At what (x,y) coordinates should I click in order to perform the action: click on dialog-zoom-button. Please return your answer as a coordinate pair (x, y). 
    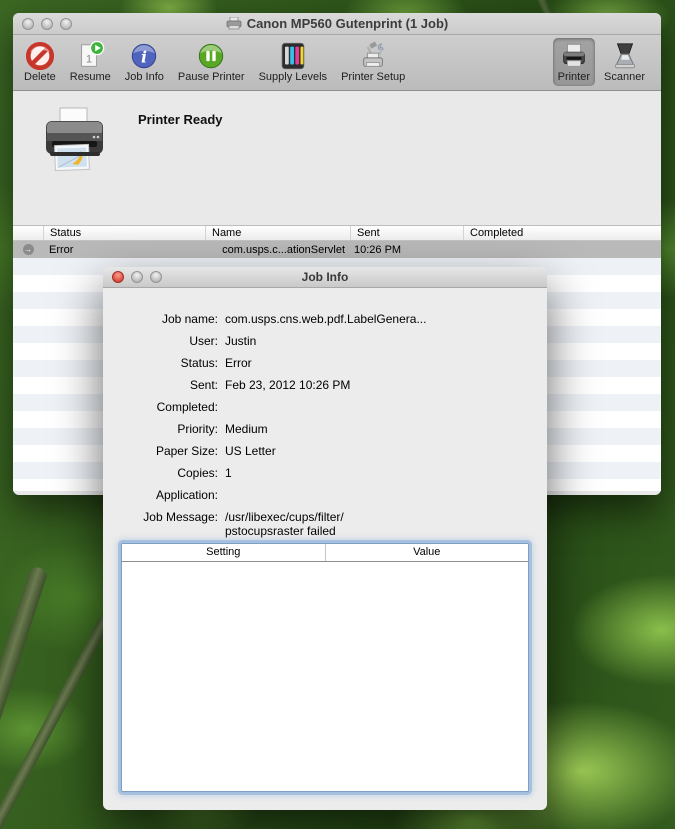
    Looking at the image, I should click on (156, 277).